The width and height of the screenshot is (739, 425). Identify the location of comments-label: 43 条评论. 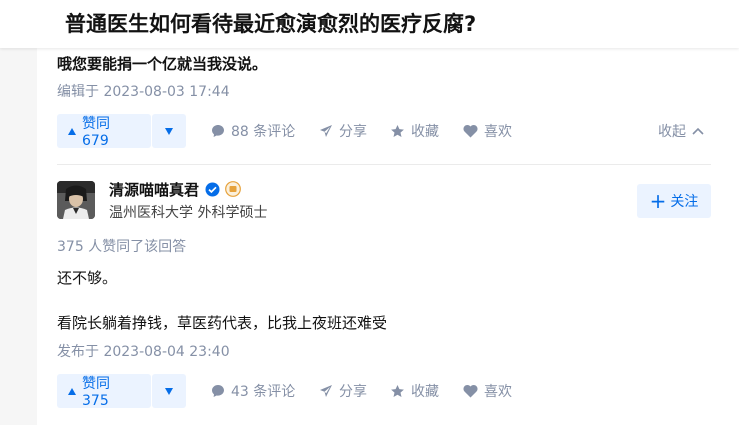
(263, 392).